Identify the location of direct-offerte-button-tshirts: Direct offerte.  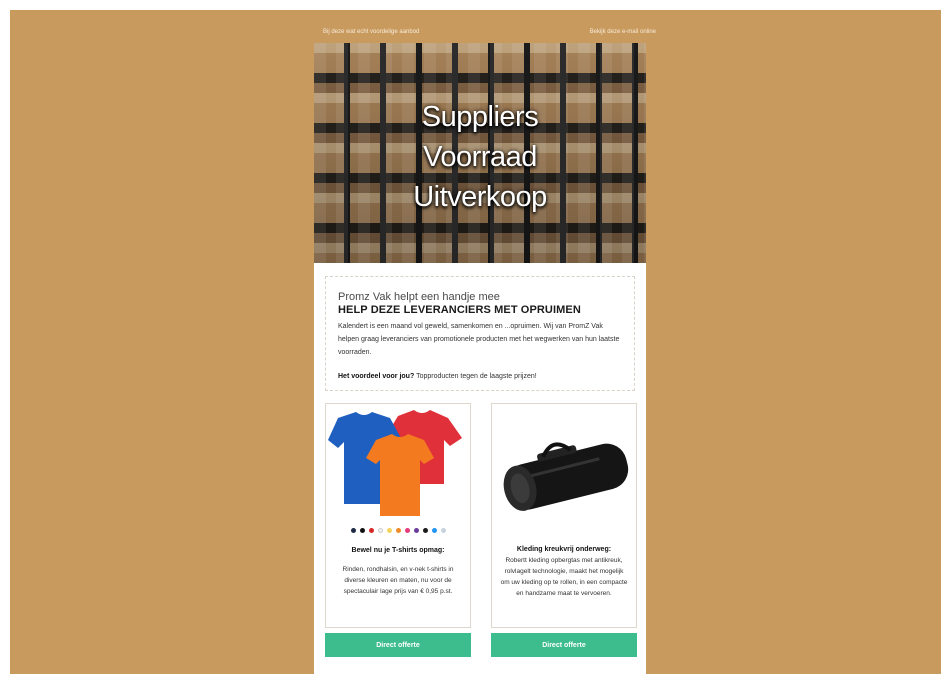
(398, 645).